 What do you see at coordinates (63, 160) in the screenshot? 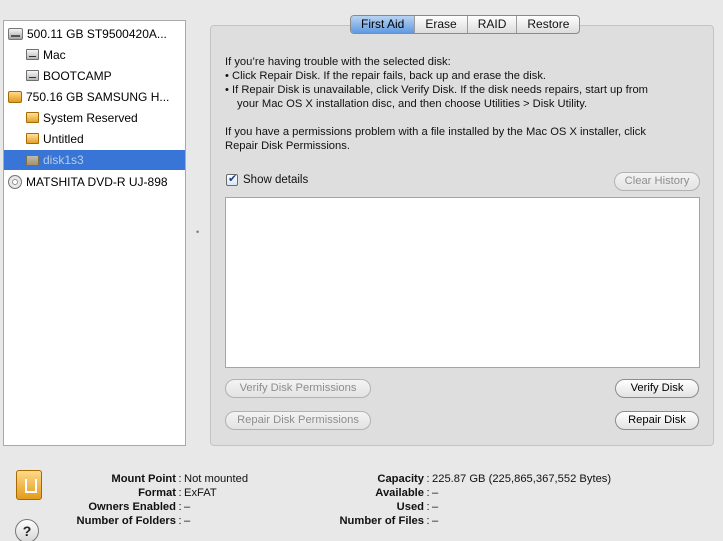
I see `sidebar-item-label: disk1s3` at bounding box center [63, 160].